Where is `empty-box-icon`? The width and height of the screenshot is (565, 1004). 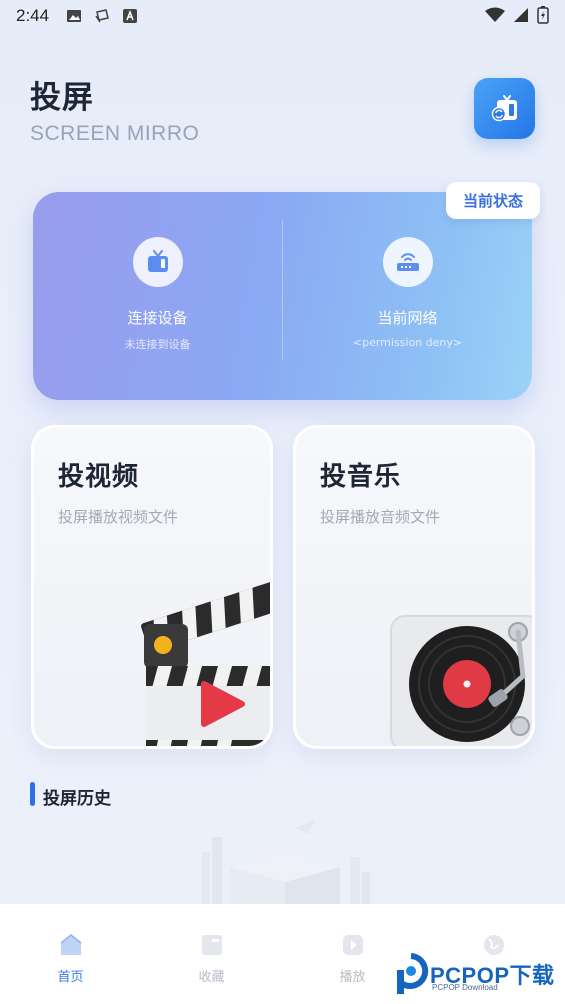 empty-box-icon is located at coordinates (286, 863).